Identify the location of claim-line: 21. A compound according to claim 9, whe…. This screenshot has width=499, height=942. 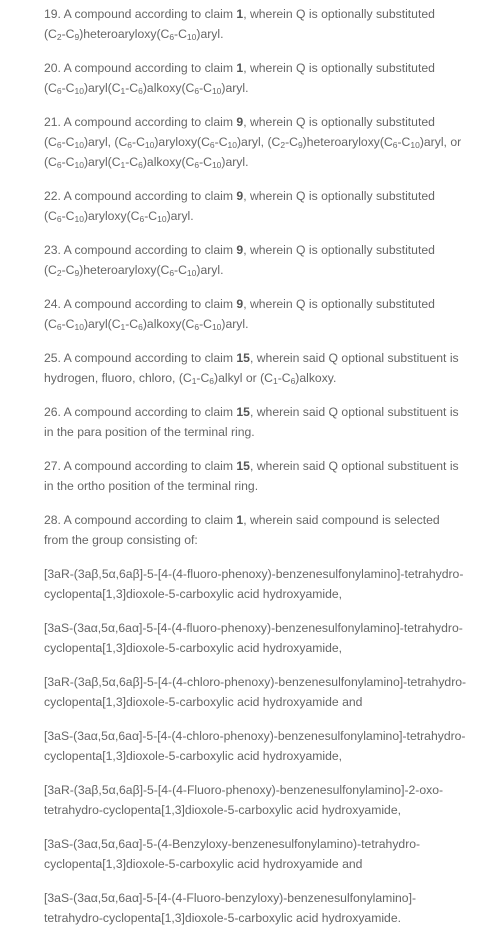
(264, 122).